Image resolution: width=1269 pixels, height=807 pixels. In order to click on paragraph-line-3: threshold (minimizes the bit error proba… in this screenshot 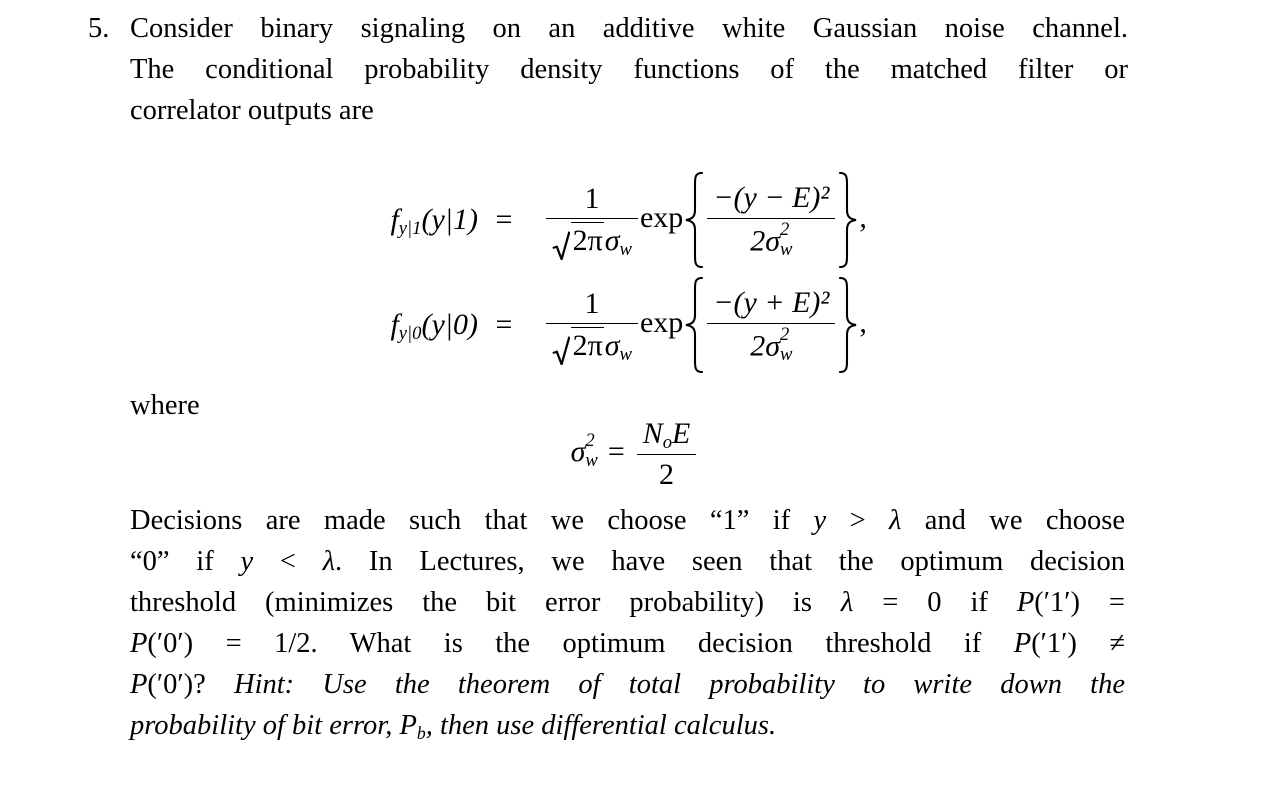, I will do `click(627, 602)`.